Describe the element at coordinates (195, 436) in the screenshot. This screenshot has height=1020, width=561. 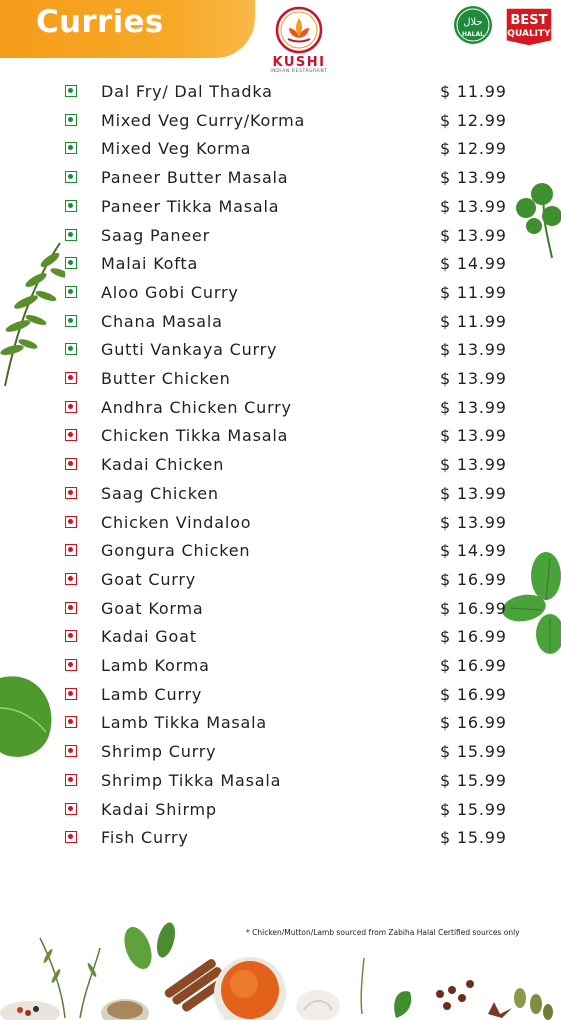
I see `menu-item-name: Chicken Tikka Masala` at that location.